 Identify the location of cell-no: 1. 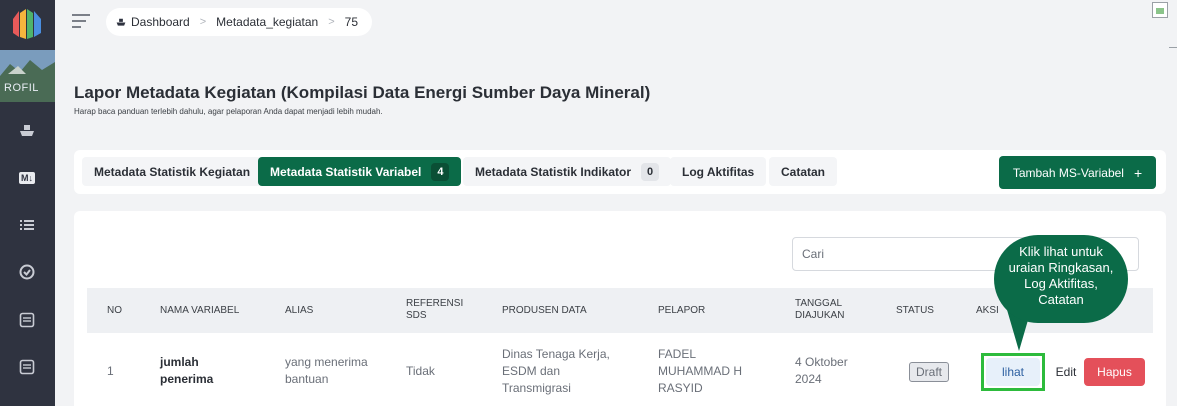
(110, 371).